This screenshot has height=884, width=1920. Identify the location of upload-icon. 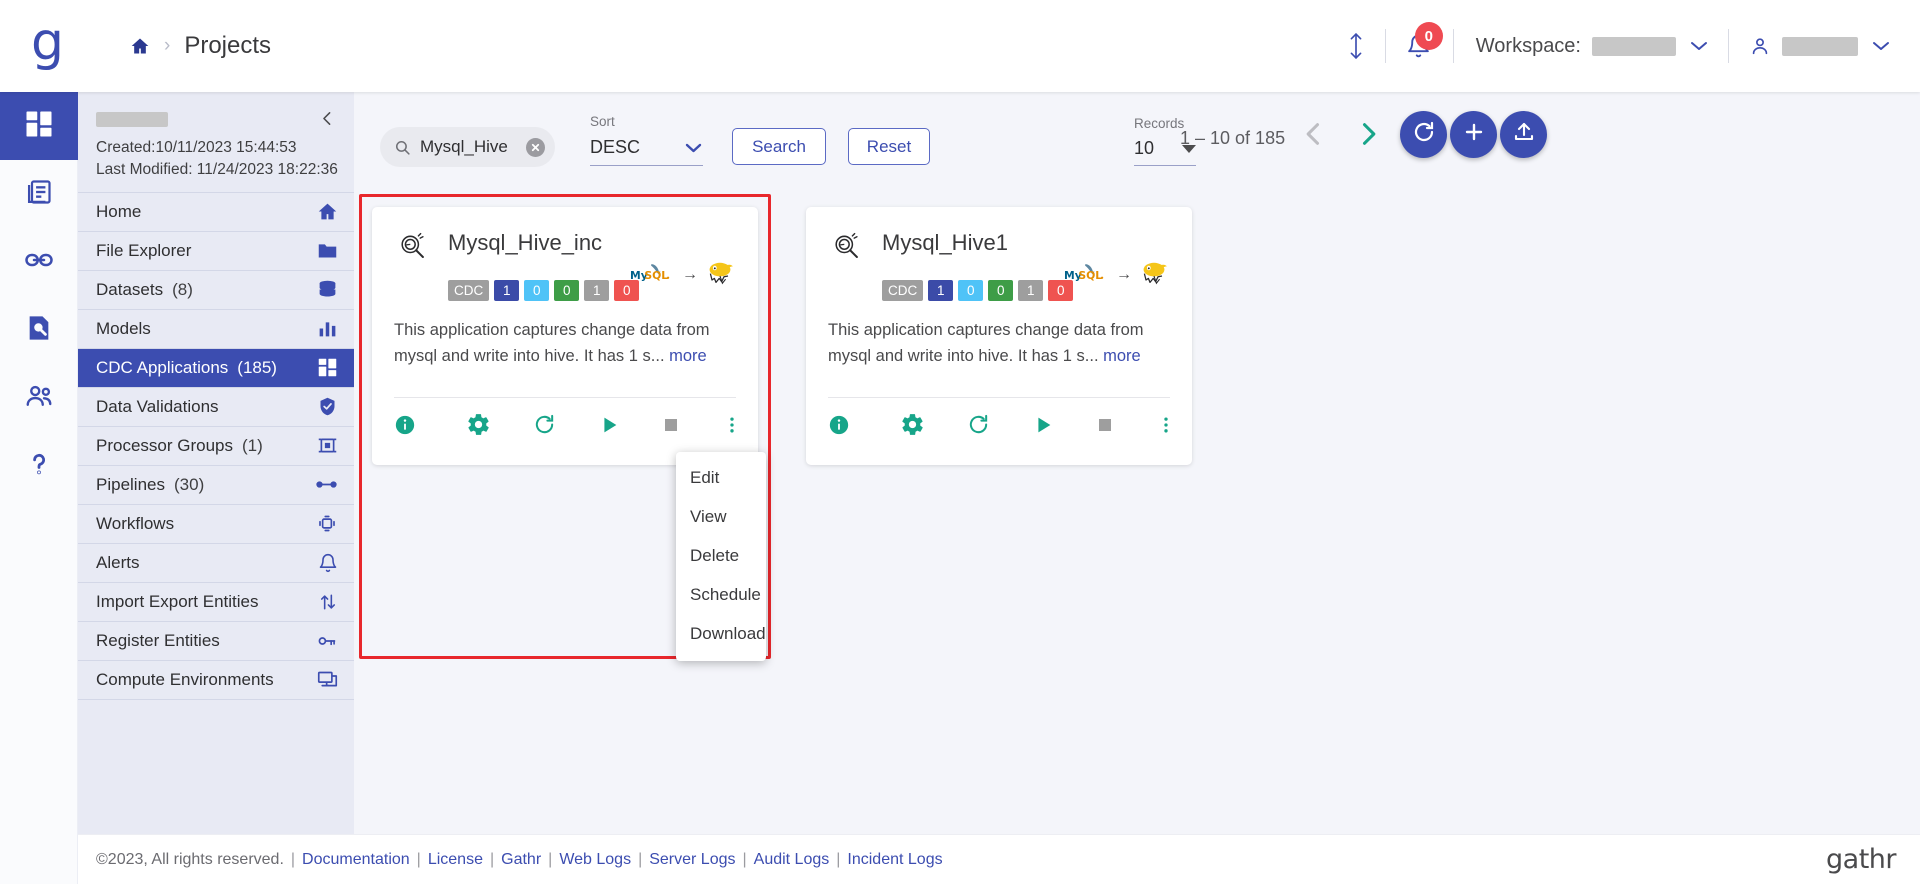
(1524, 134).